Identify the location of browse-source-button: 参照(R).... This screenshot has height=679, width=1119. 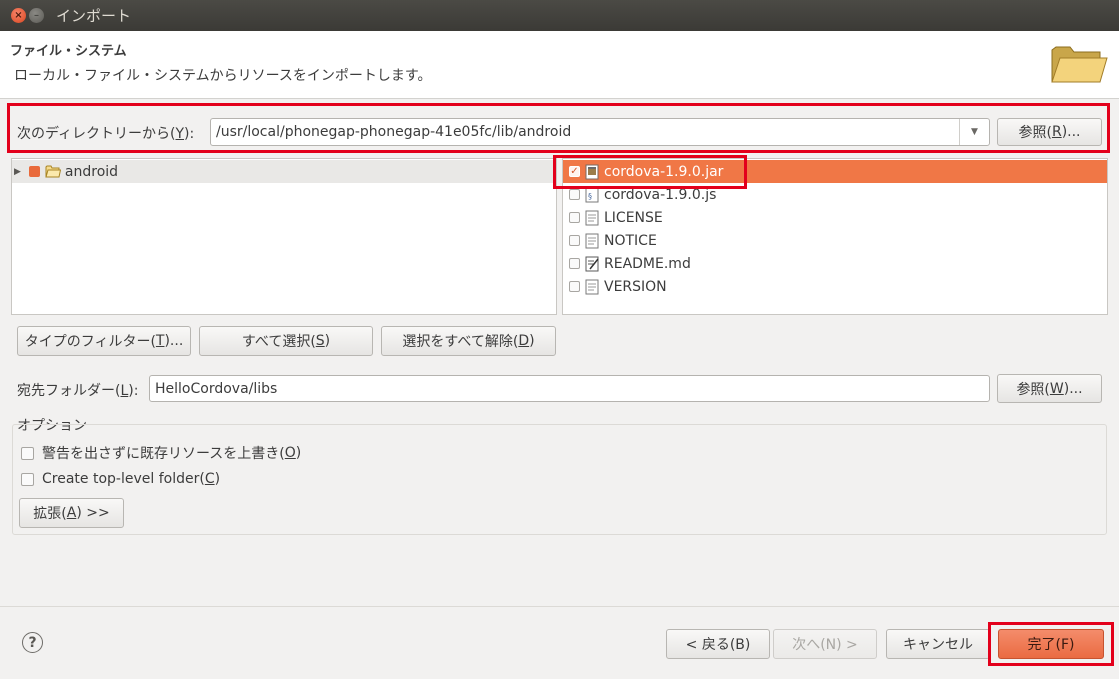
(1049, 132).